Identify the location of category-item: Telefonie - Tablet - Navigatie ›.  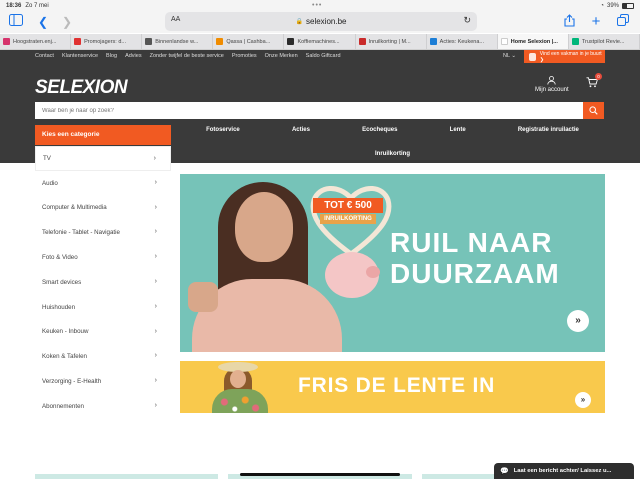
(103, 232).